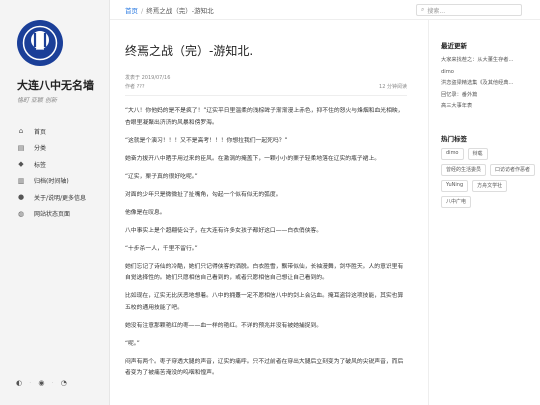  I want to click on tag-chip: 辩载, so click(477, 153).